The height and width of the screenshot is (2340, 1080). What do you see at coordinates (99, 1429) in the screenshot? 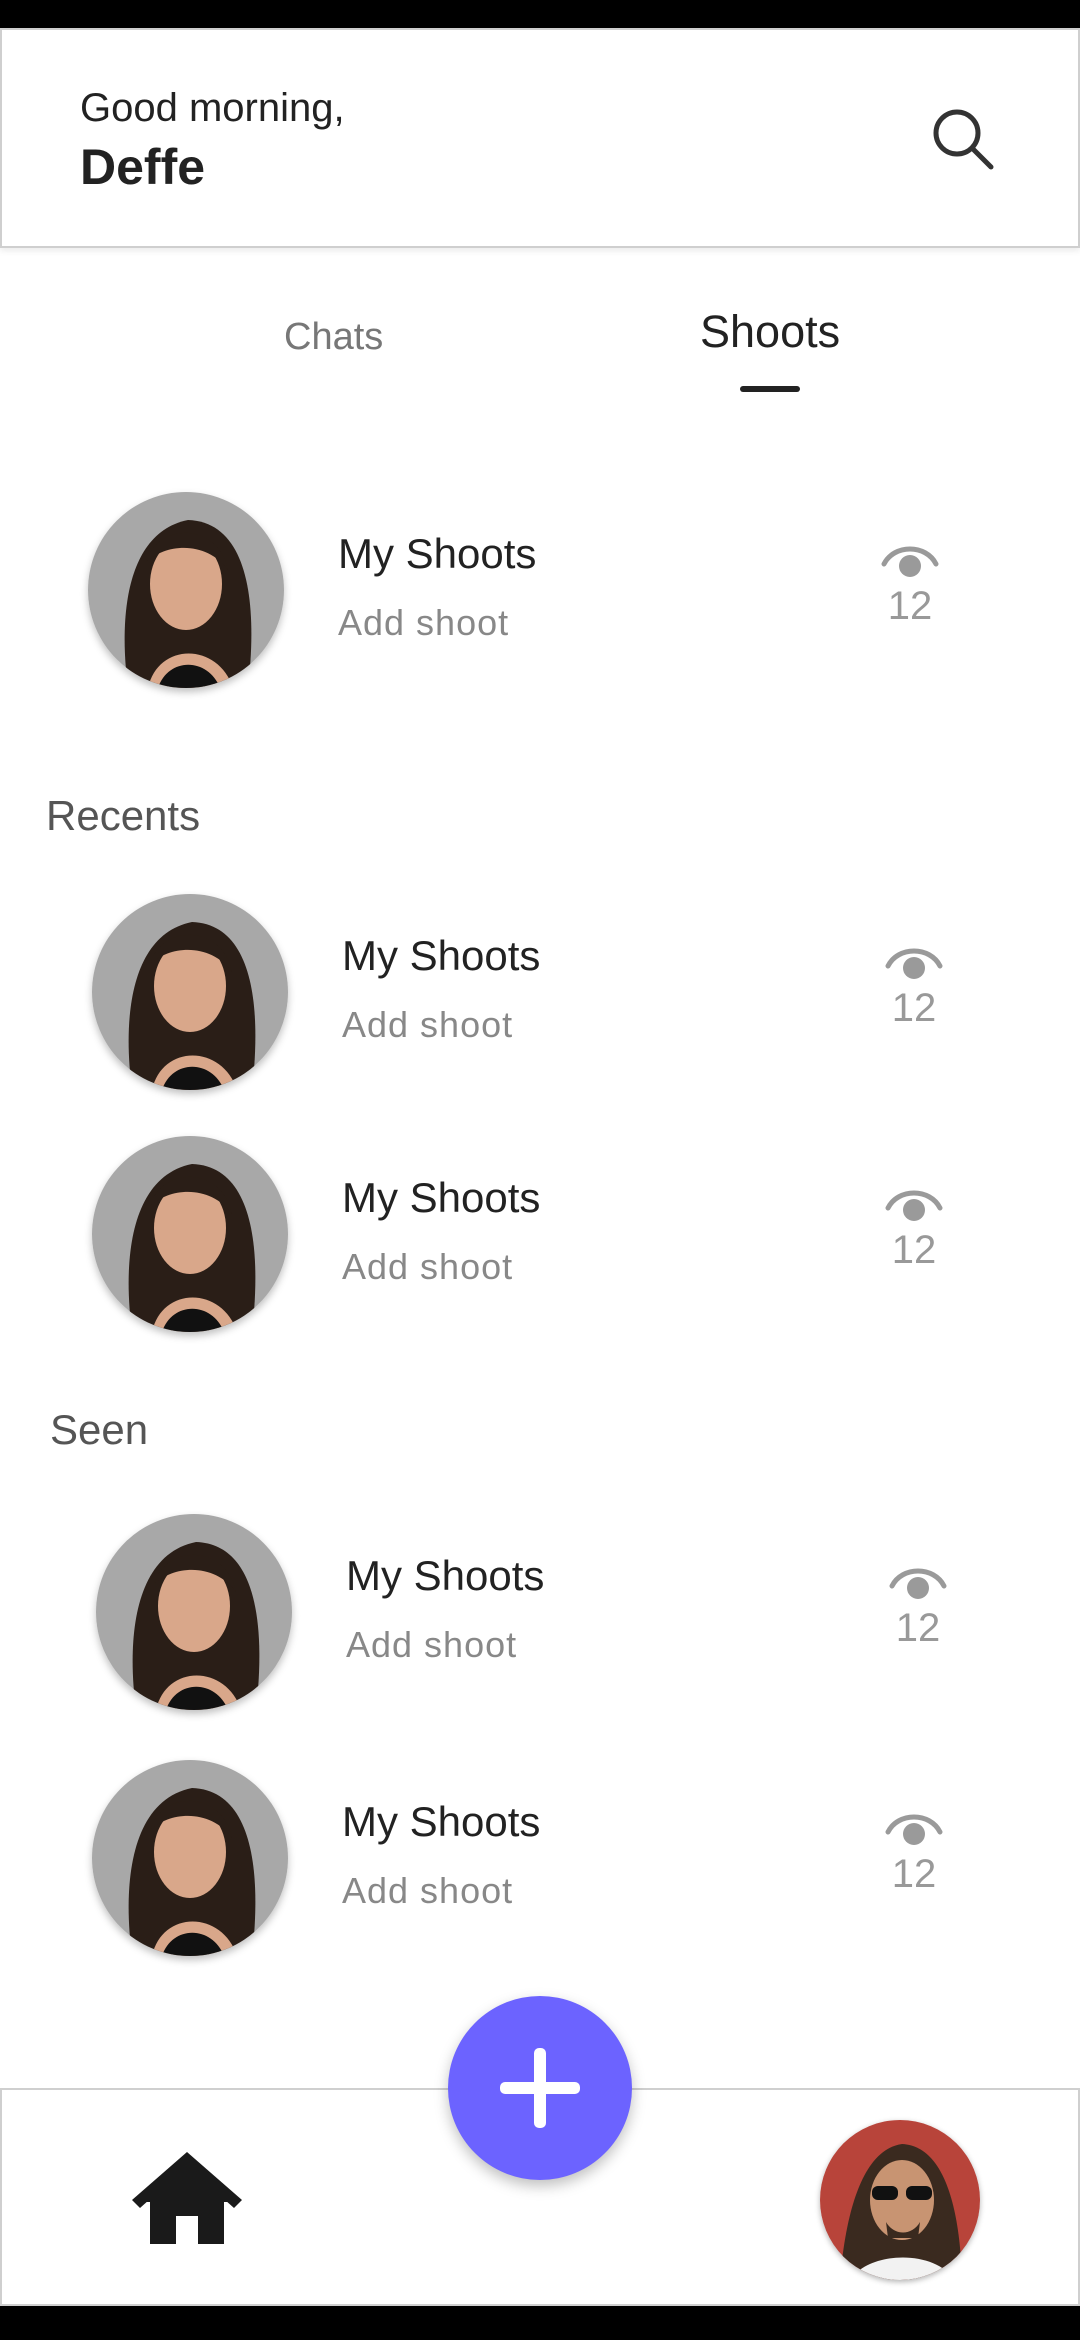
I see `seen-header: Seen` at bounding box center [99, 1429].